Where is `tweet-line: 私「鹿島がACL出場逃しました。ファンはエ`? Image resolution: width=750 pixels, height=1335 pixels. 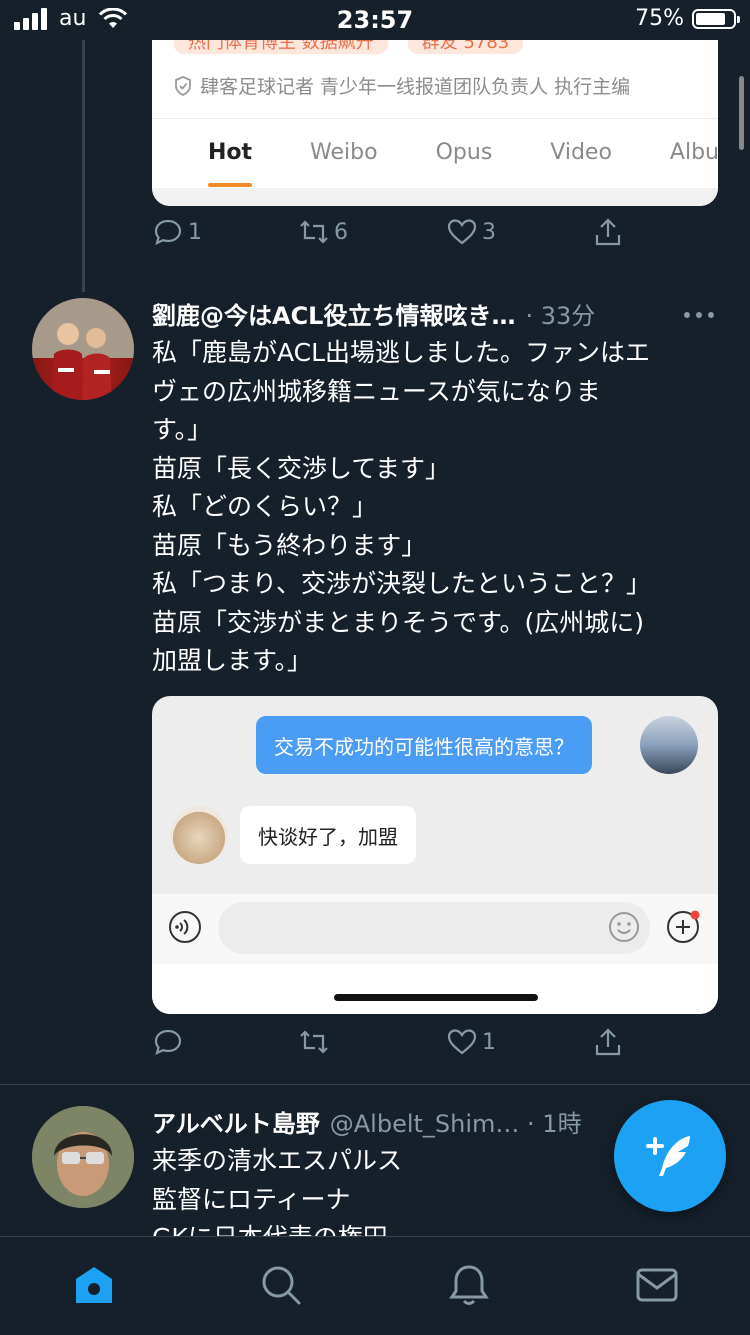
tweet-line: 私「鹿島がACL出場逃しました。ファンはエ is located at coordinates (401, 352).